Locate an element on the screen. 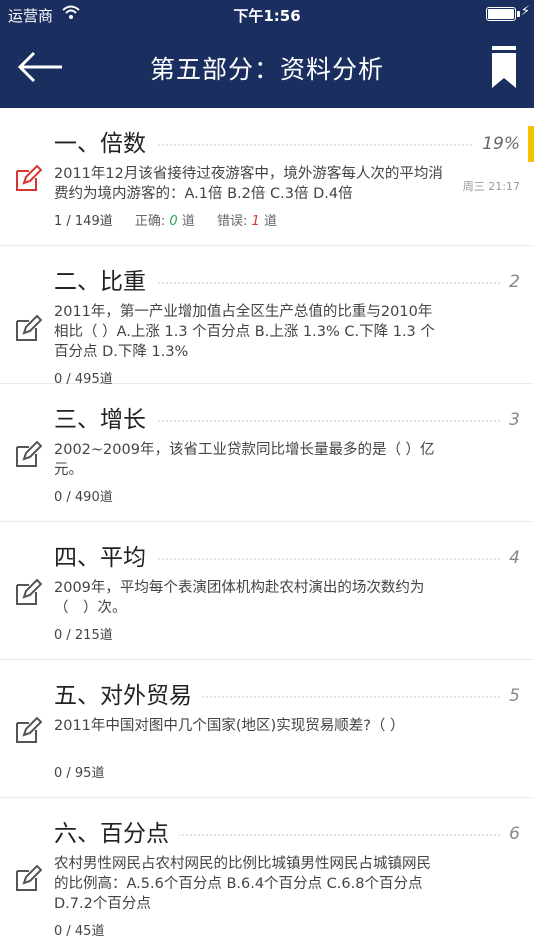  wrong-stat: 错误: 1 道 is located at coordinates (247, 221).